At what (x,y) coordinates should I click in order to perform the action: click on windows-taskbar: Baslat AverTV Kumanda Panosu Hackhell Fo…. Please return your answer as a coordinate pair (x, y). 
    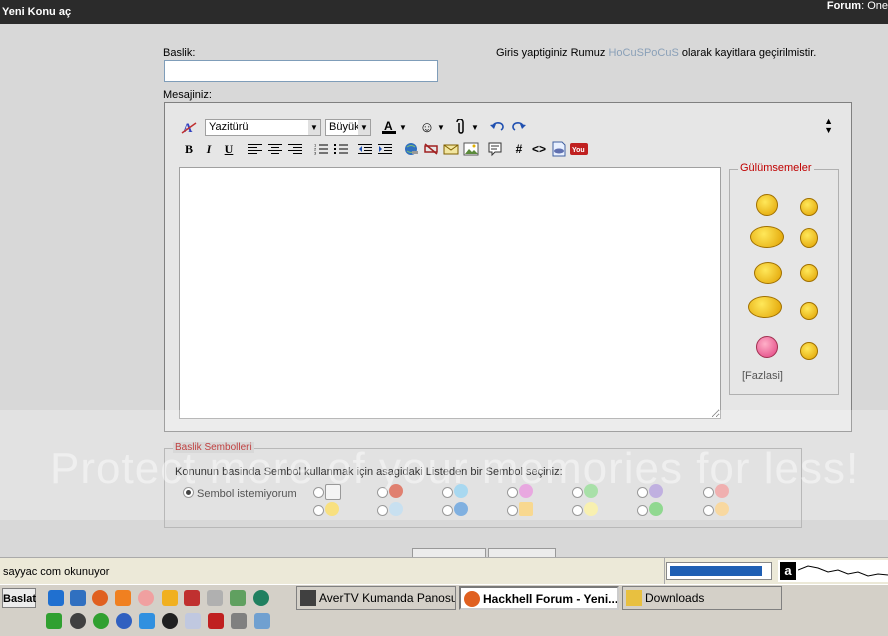
    Looking at the image, I should click on (444, 610).